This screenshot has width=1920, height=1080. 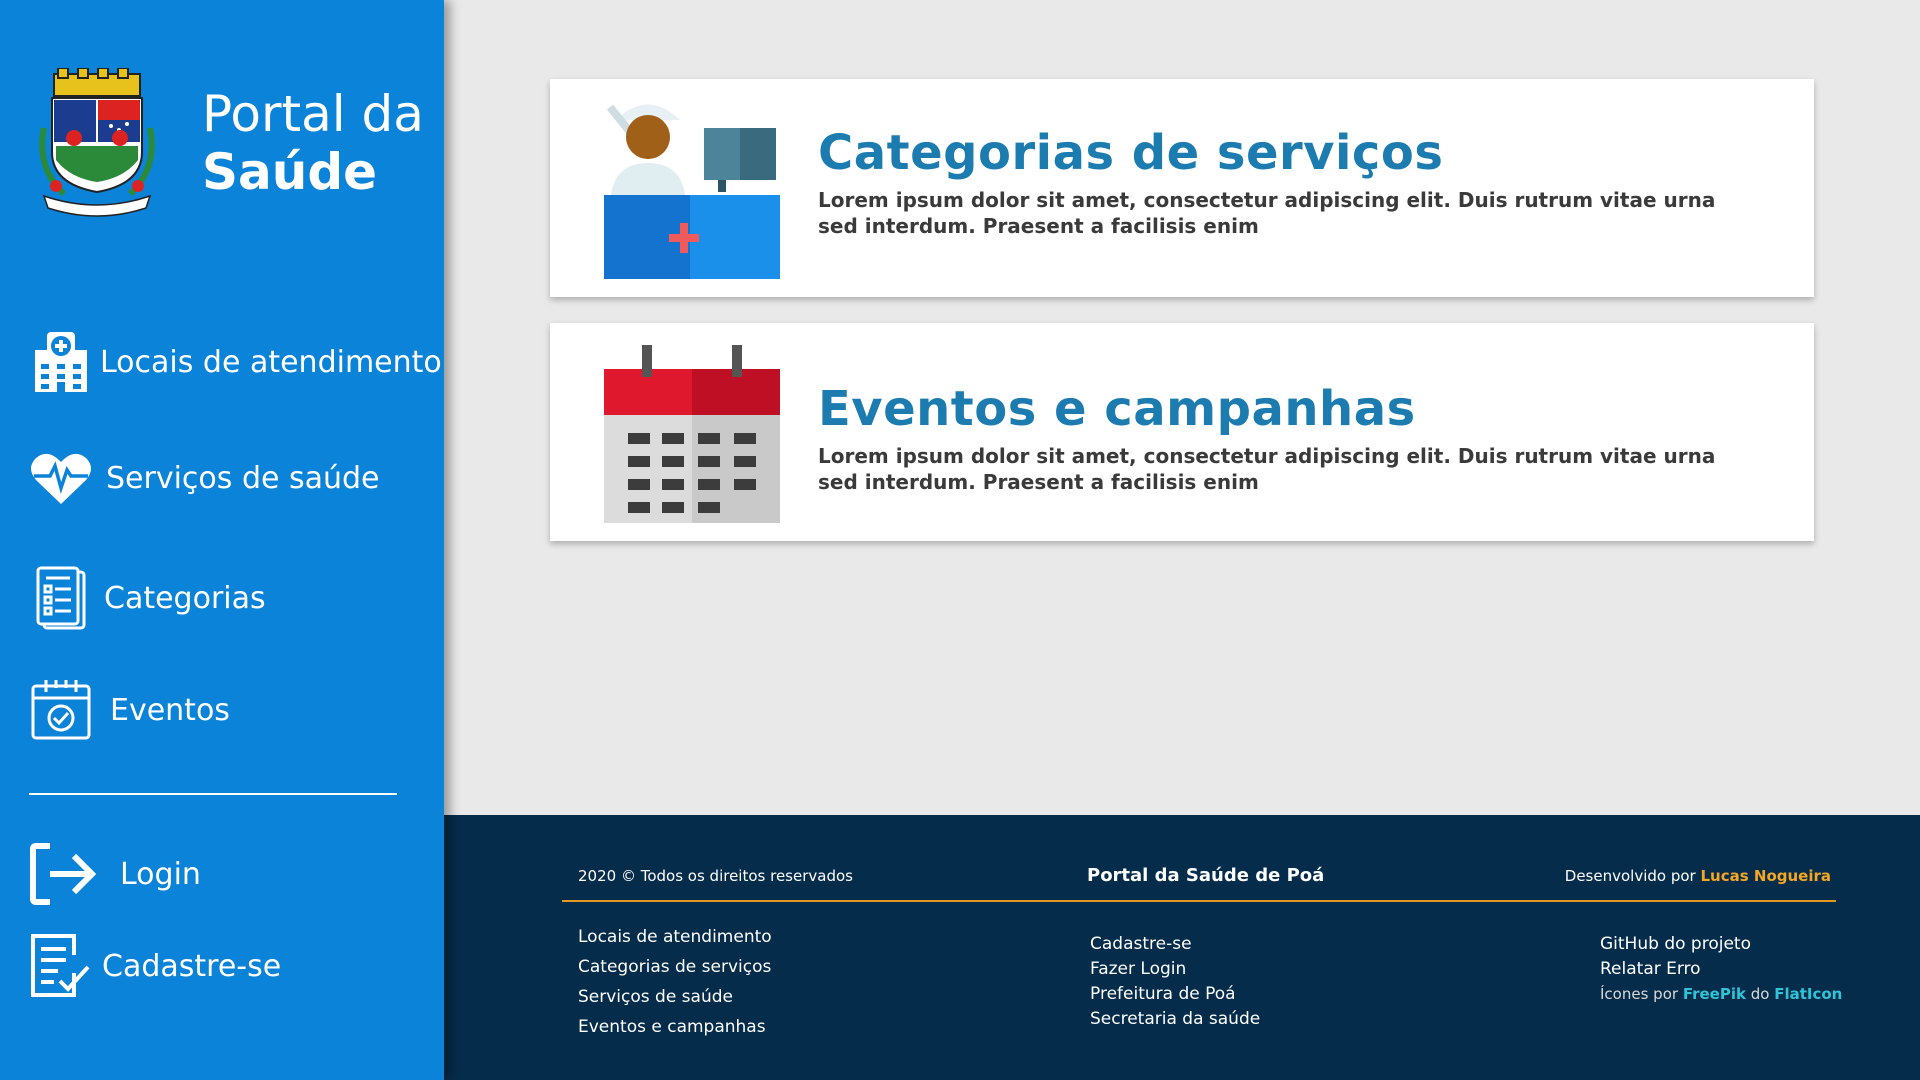 I want to click on sidebar-item-cadastre: Cadastre-se, so click(x=155, y=966).